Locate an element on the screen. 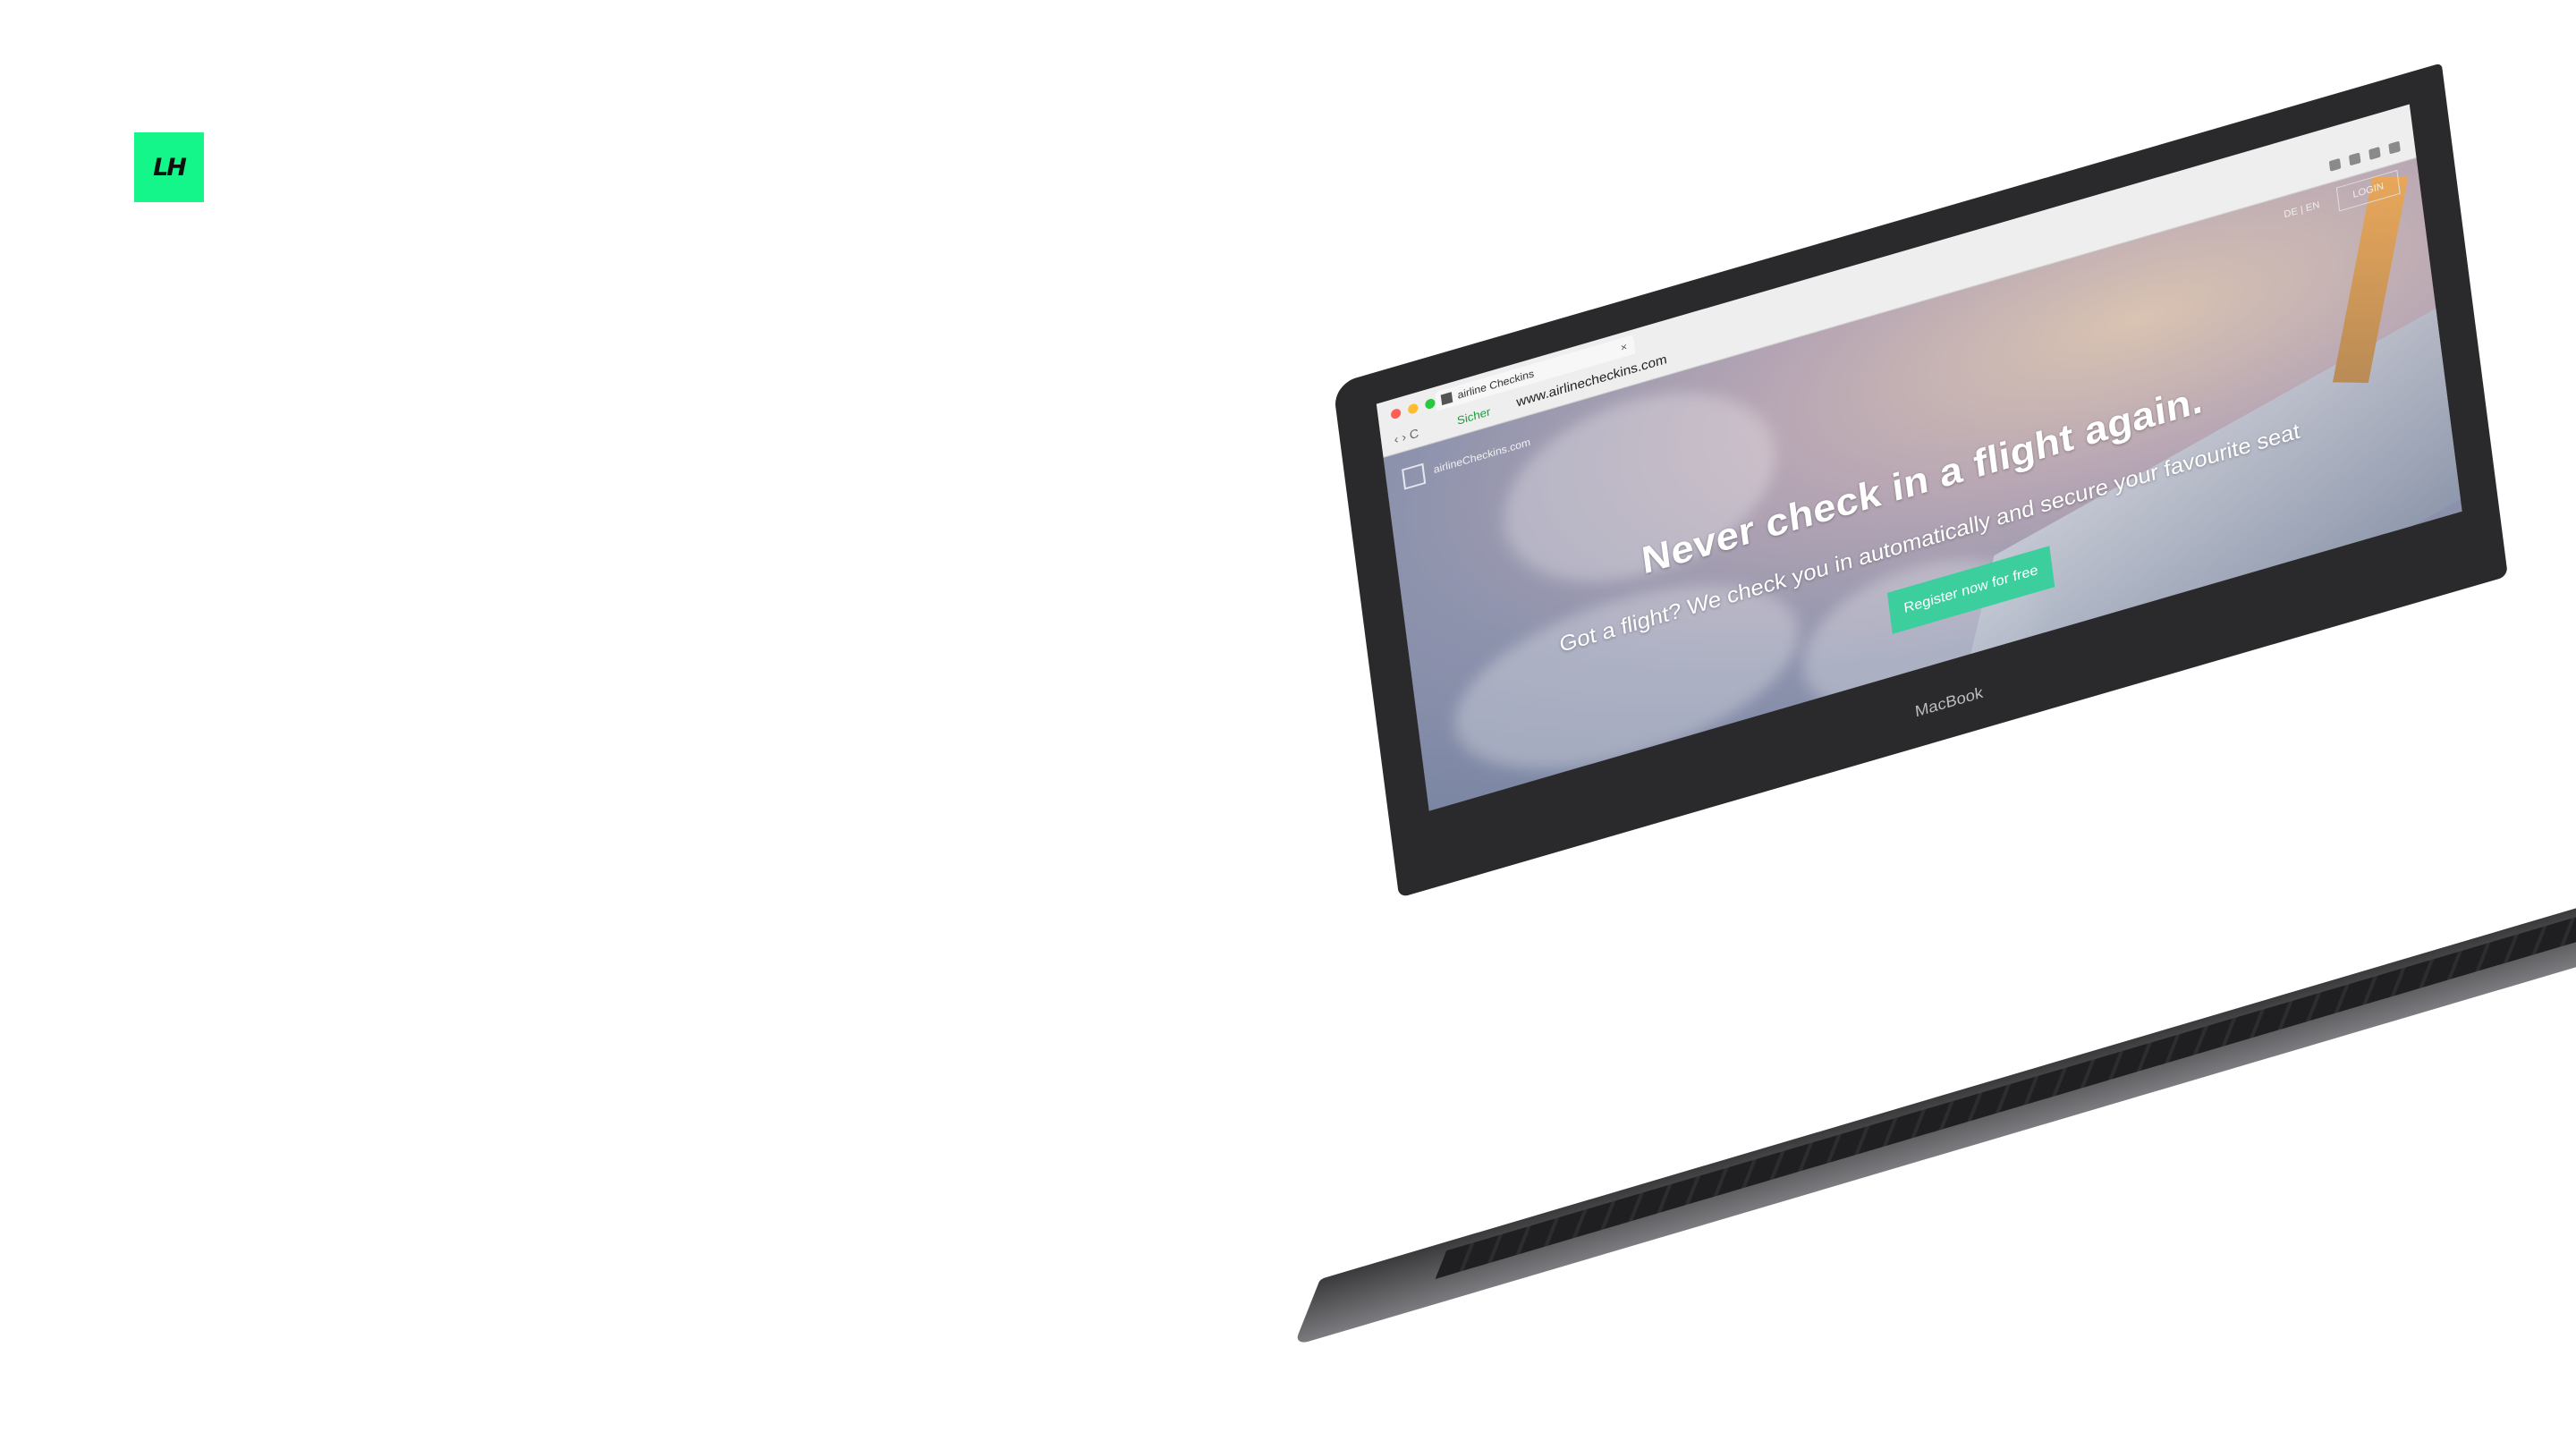 This screenshot has height=1449, width=2576. minimize-window-button is located at coordinates (1413, 408).